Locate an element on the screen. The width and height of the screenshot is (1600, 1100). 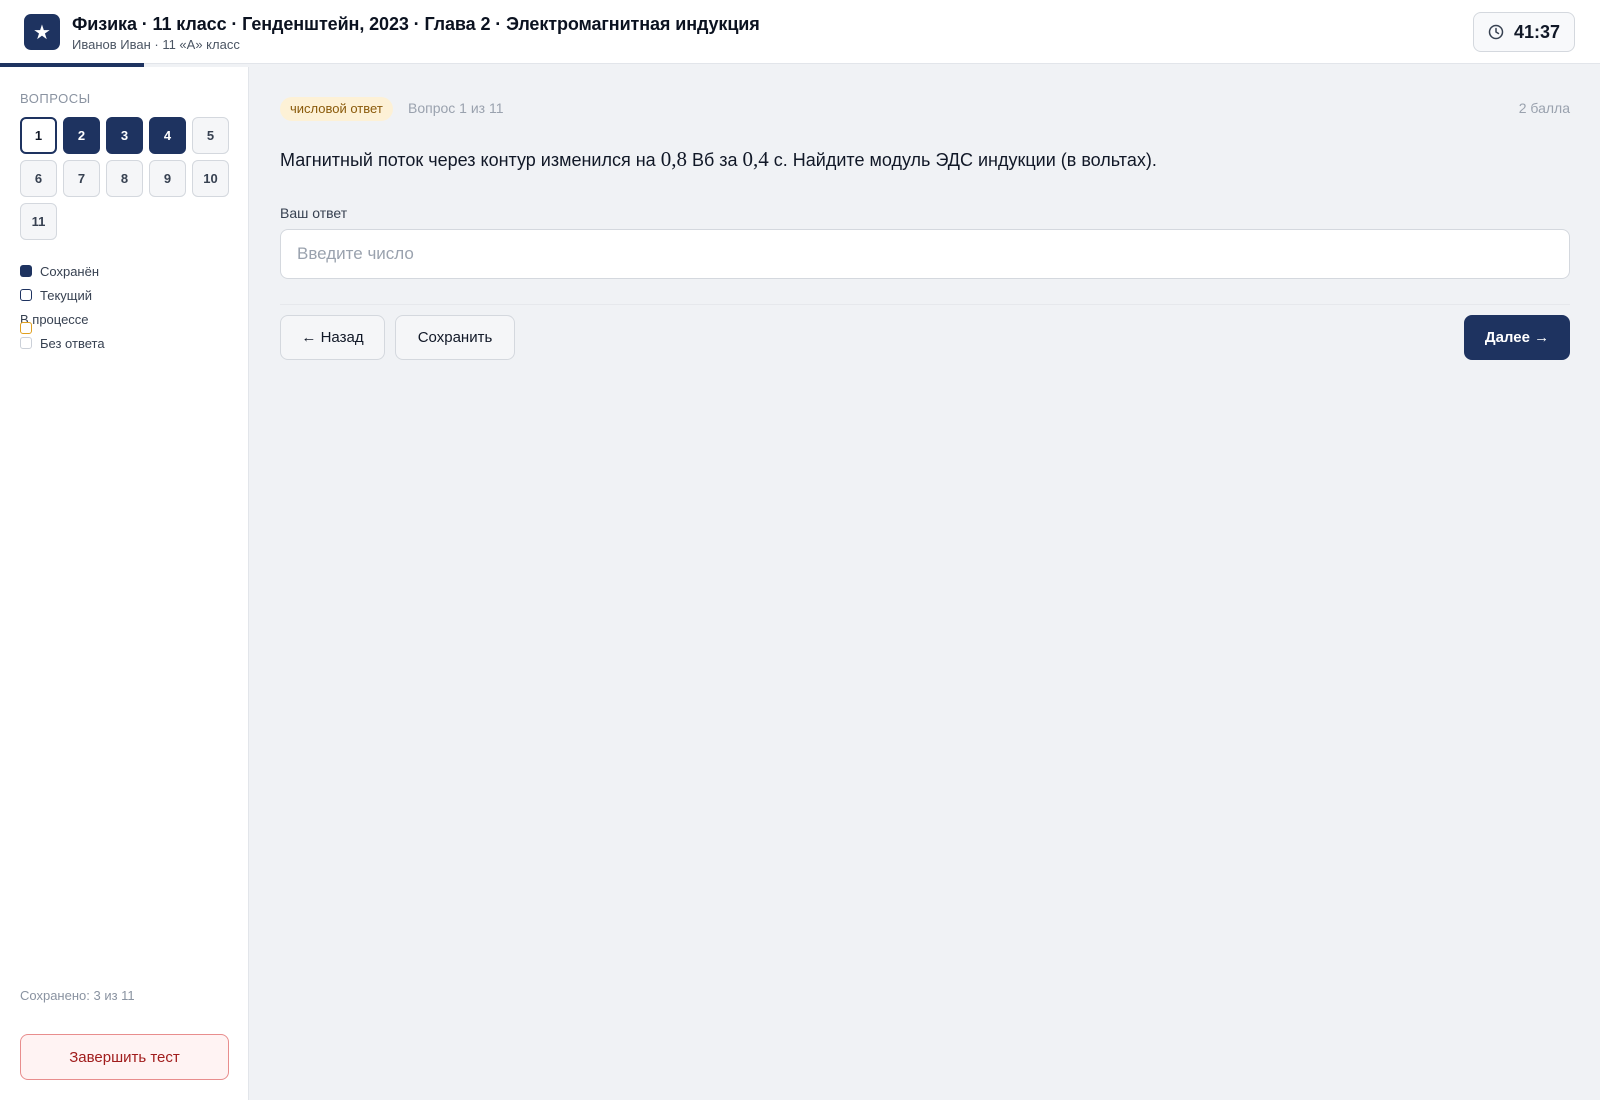
legend-item: Без ответа is located at coordinates (62, 343).